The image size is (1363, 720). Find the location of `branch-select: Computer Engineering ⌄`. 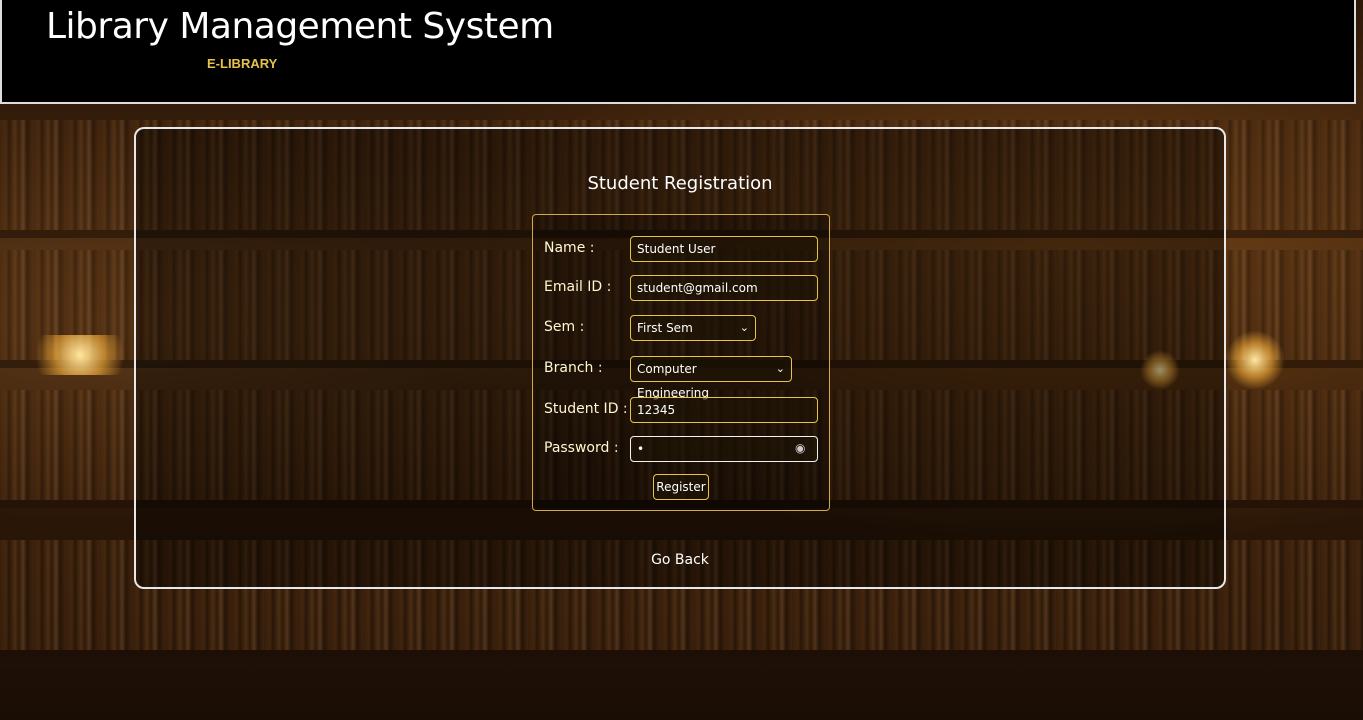

branch-select: Computer Engineering ⌄ is located at coordinates (711, 378).